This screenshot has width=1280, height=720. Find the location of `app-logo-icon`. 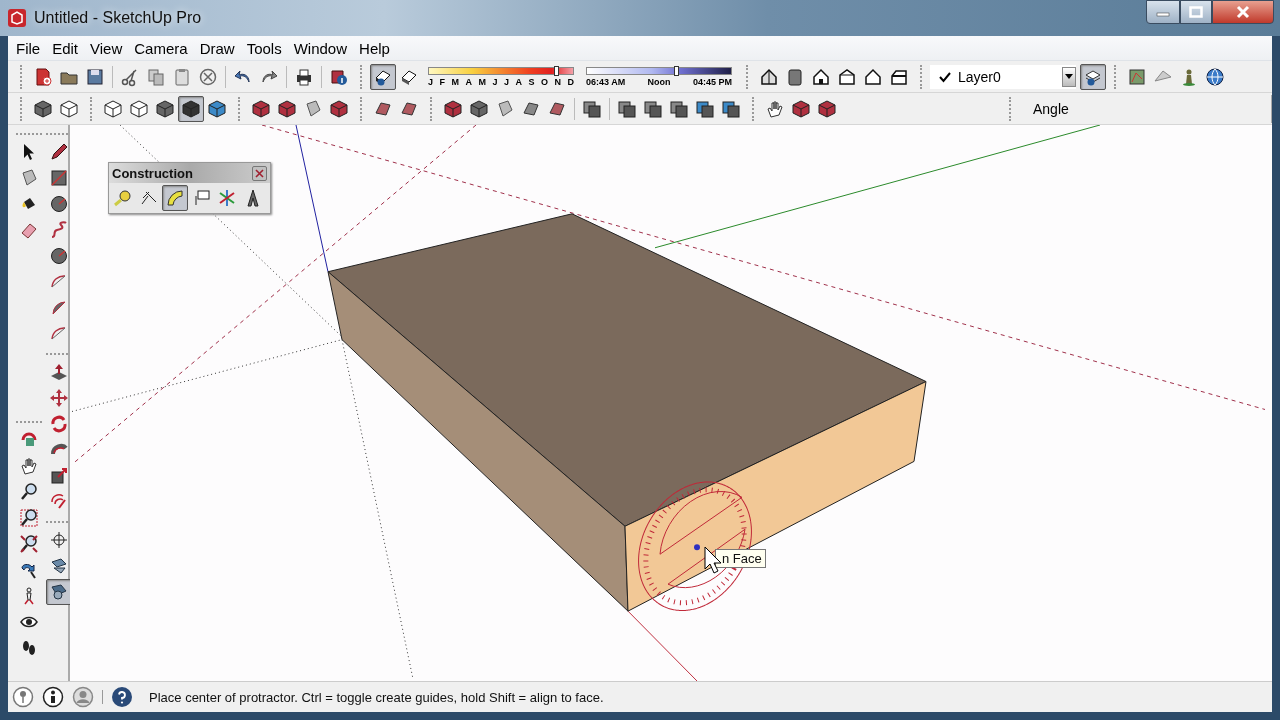

app-logo-icon is located at coordinates (17, 18).